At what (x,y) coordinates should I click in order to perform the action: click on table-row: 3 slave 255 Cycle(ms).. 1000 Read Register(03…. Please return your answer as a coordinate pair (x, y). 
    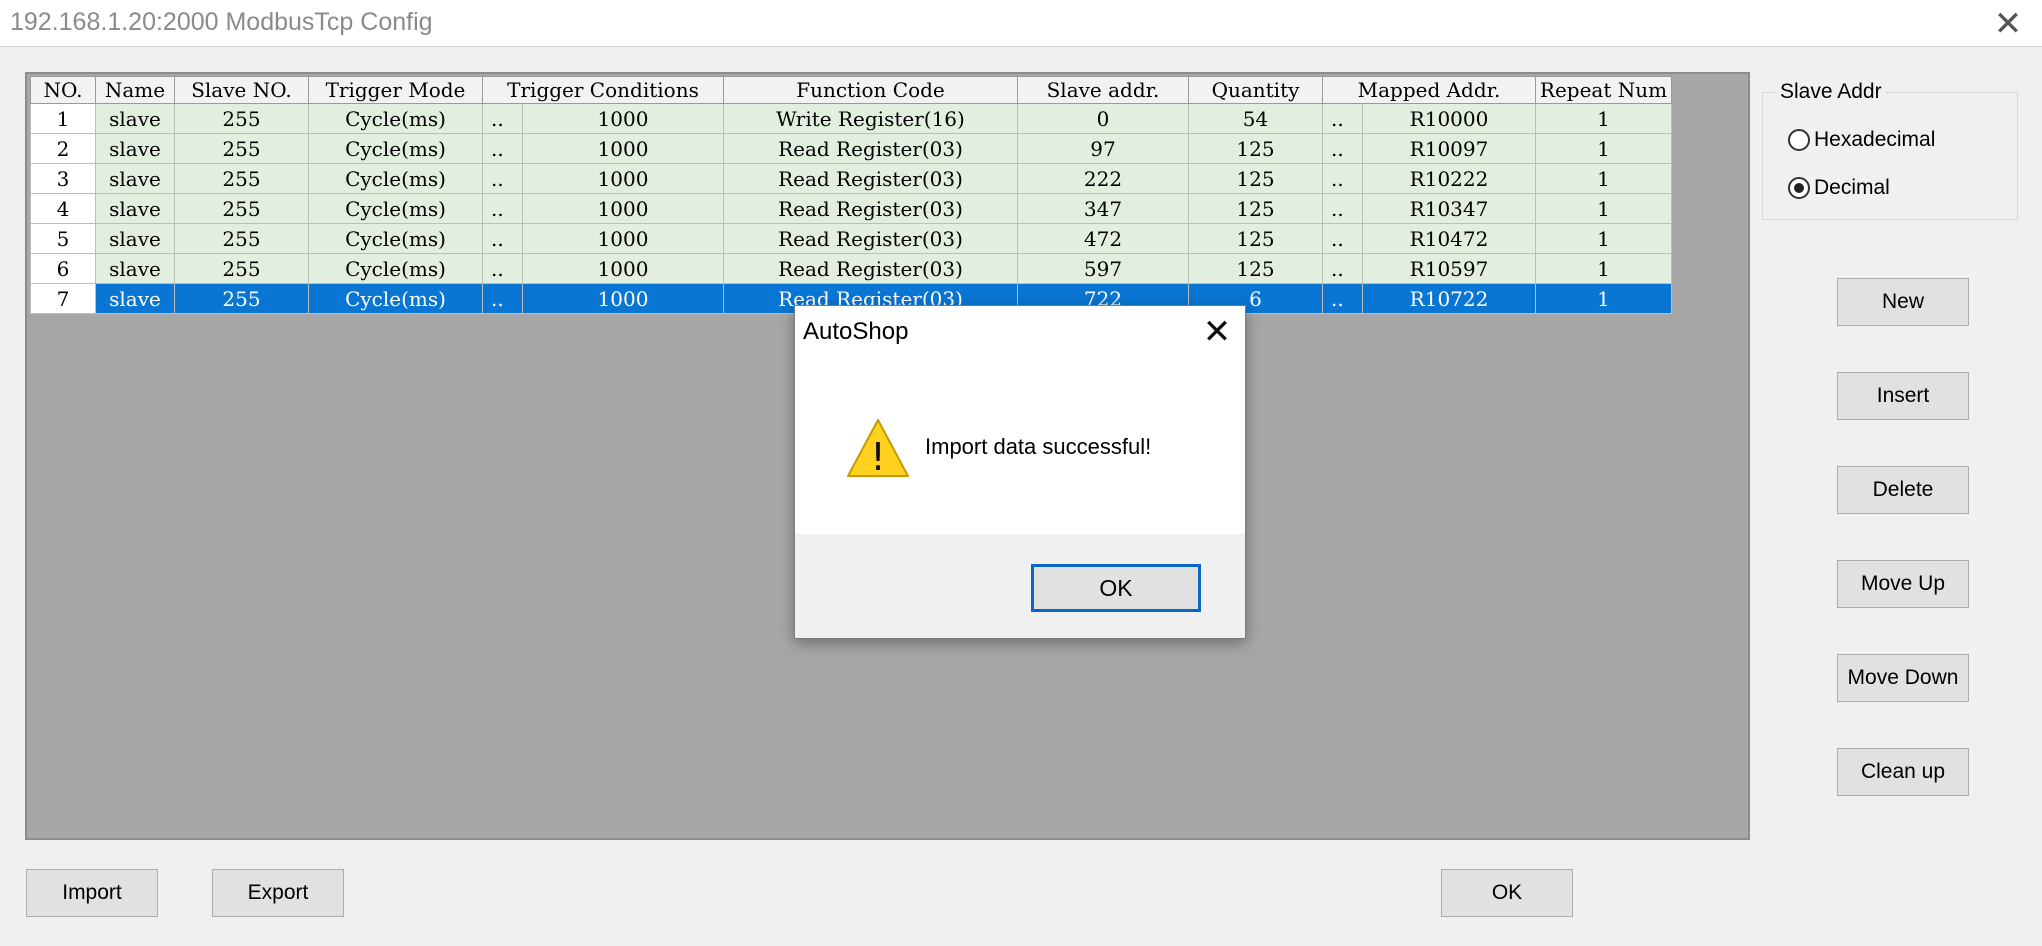
    Looking at the image, I should click on (851, 178).